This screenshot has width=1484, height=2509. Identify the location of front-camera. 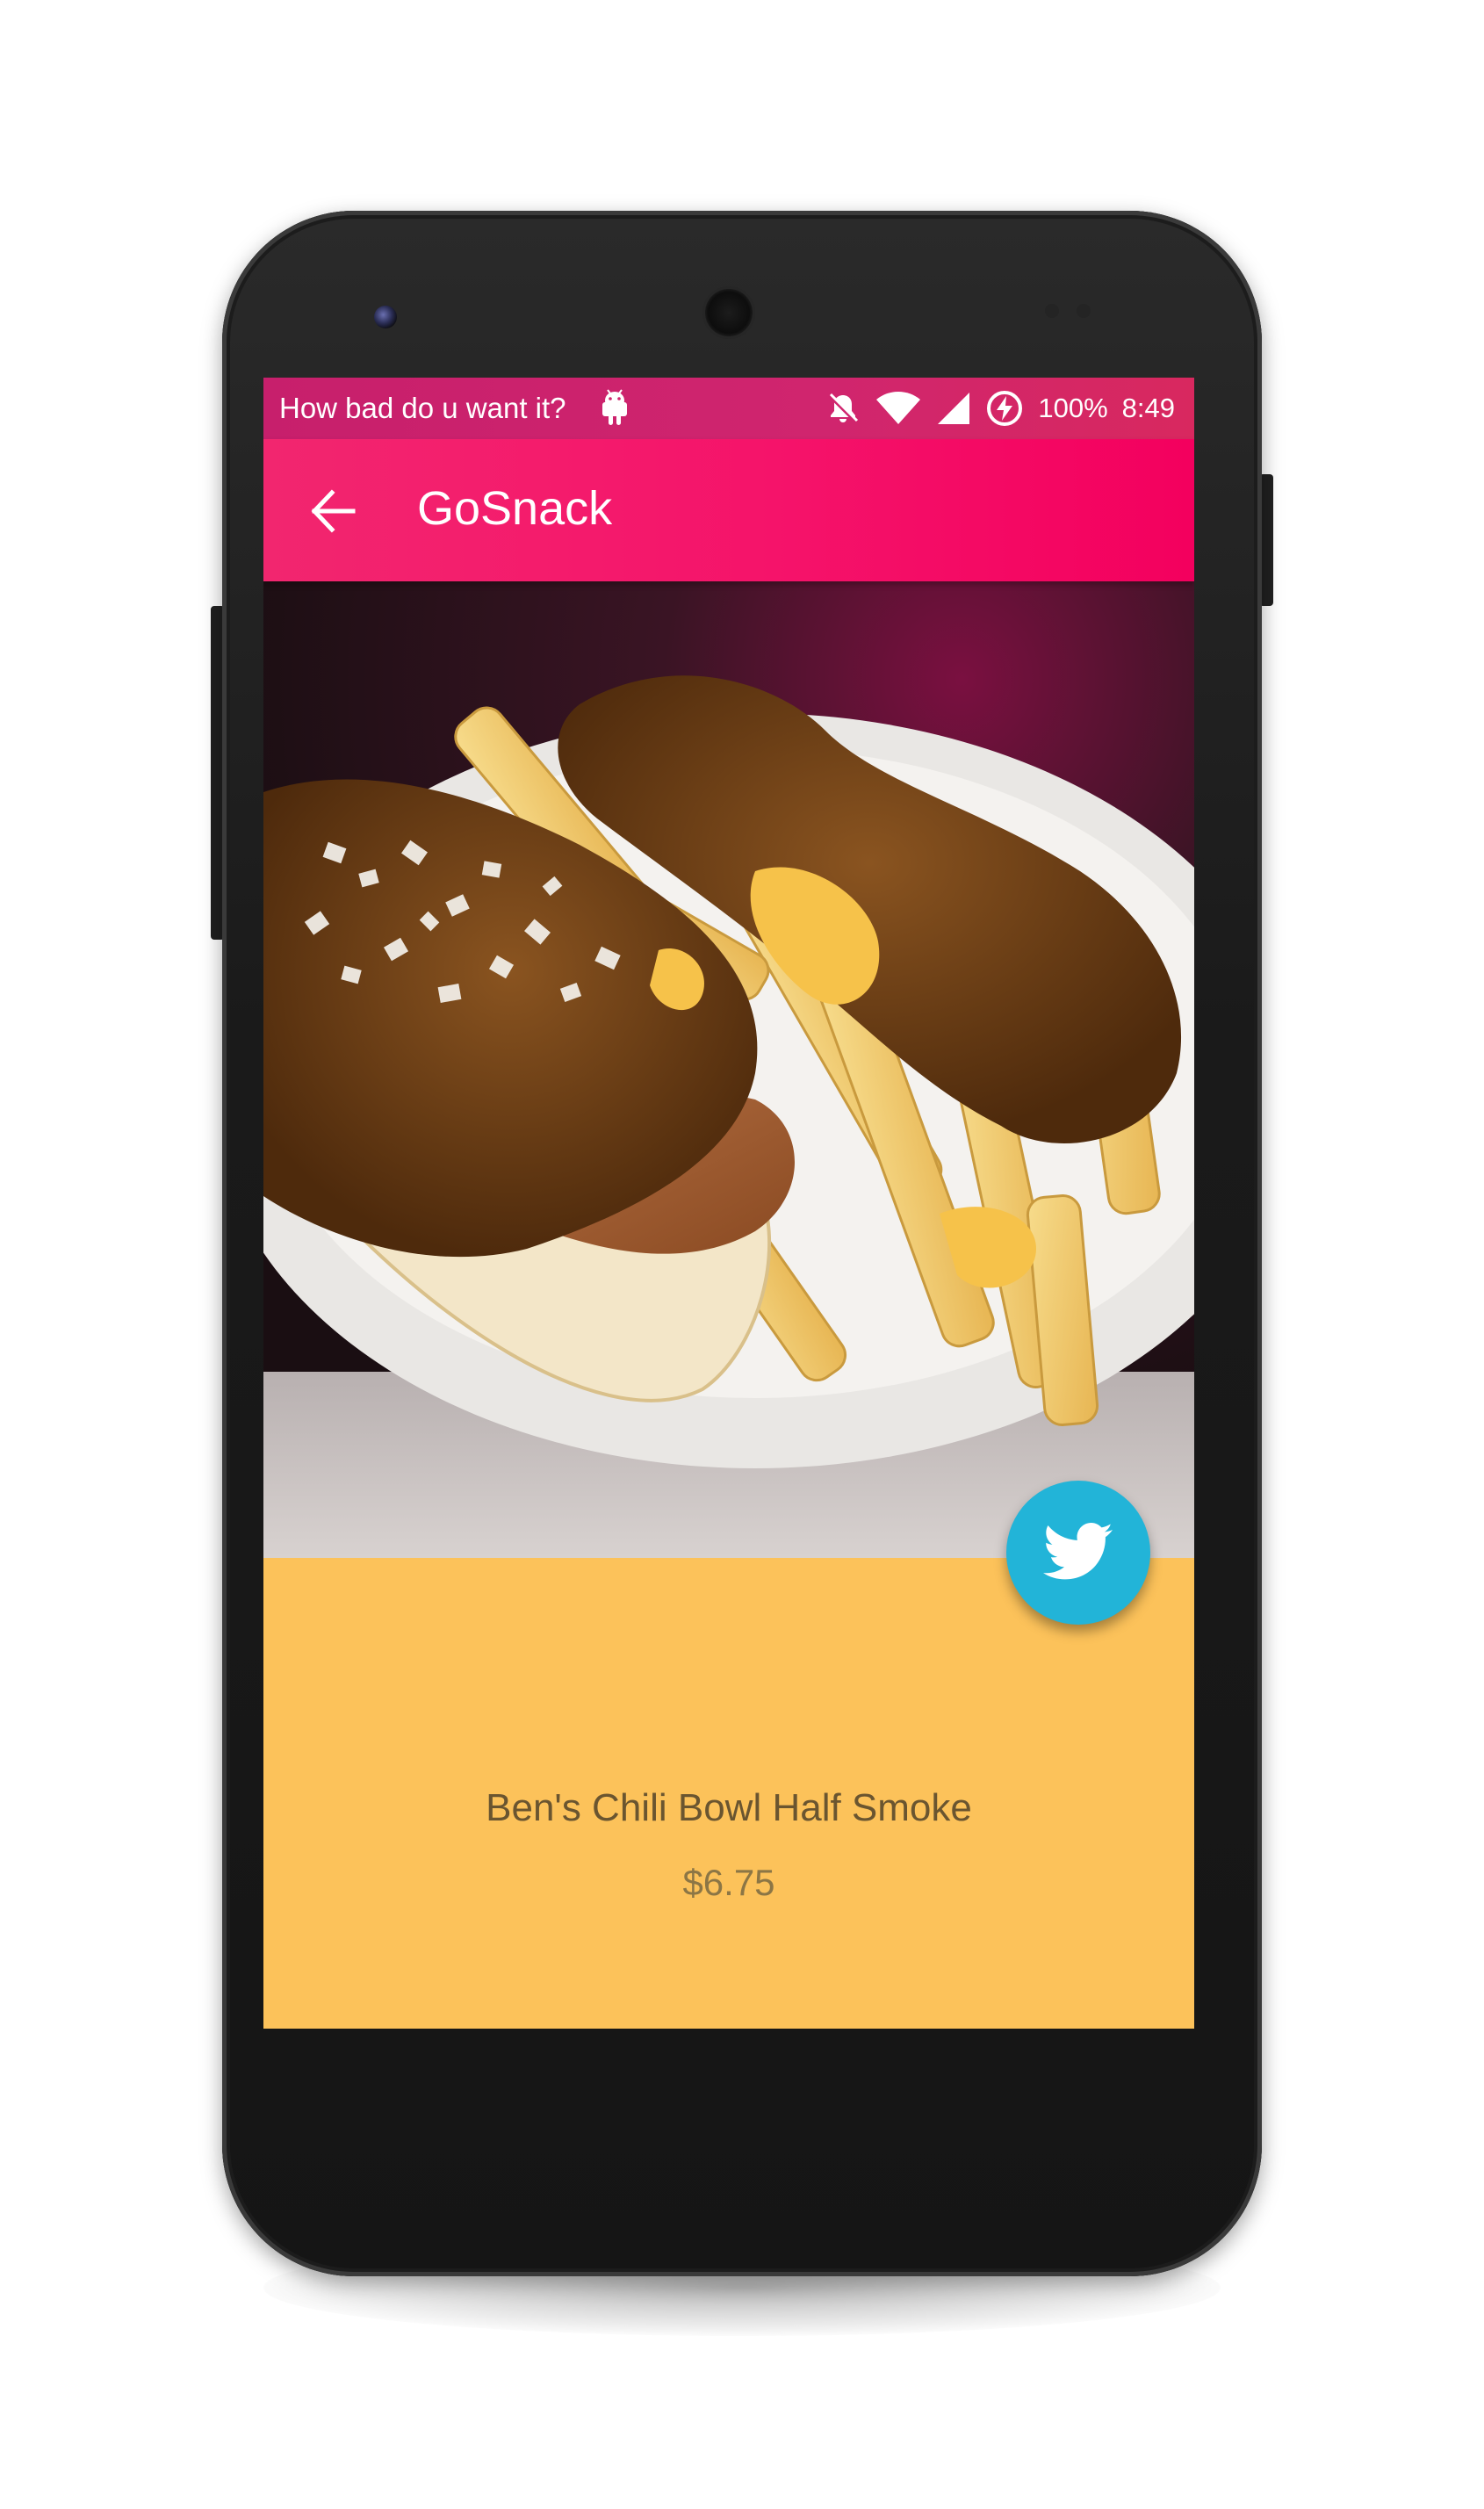
(385, 317).